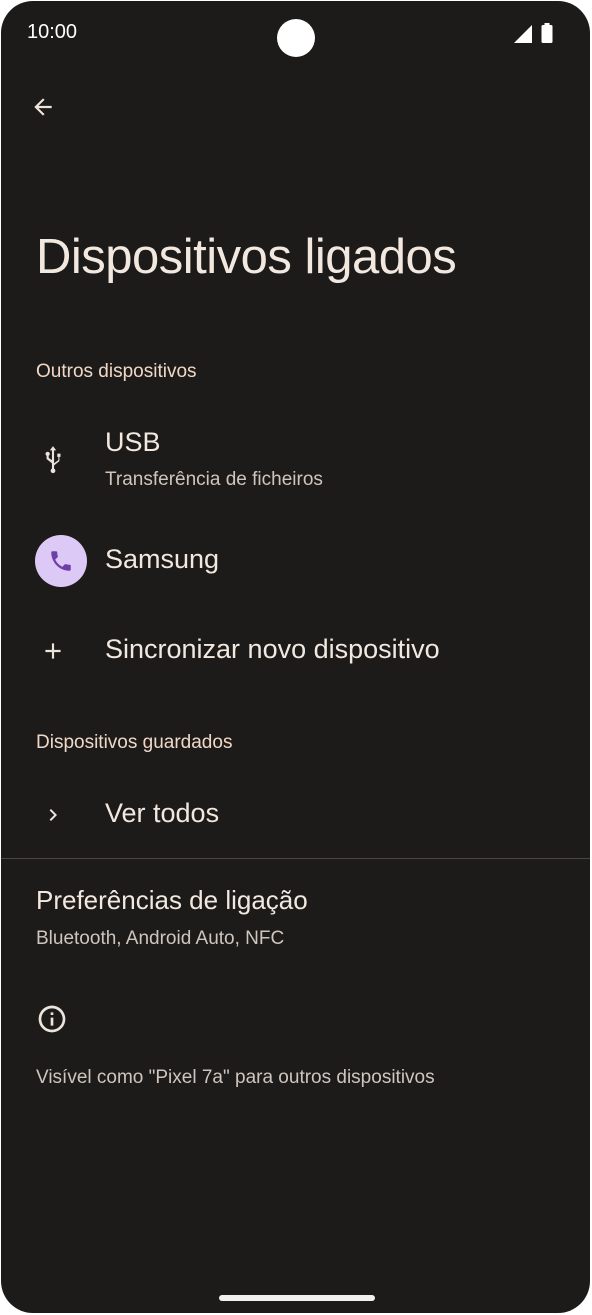 The image size is (592, 1315). I want to click on pair-new-device-item: Sincronizar novo dispositivo, so click(295, 651).